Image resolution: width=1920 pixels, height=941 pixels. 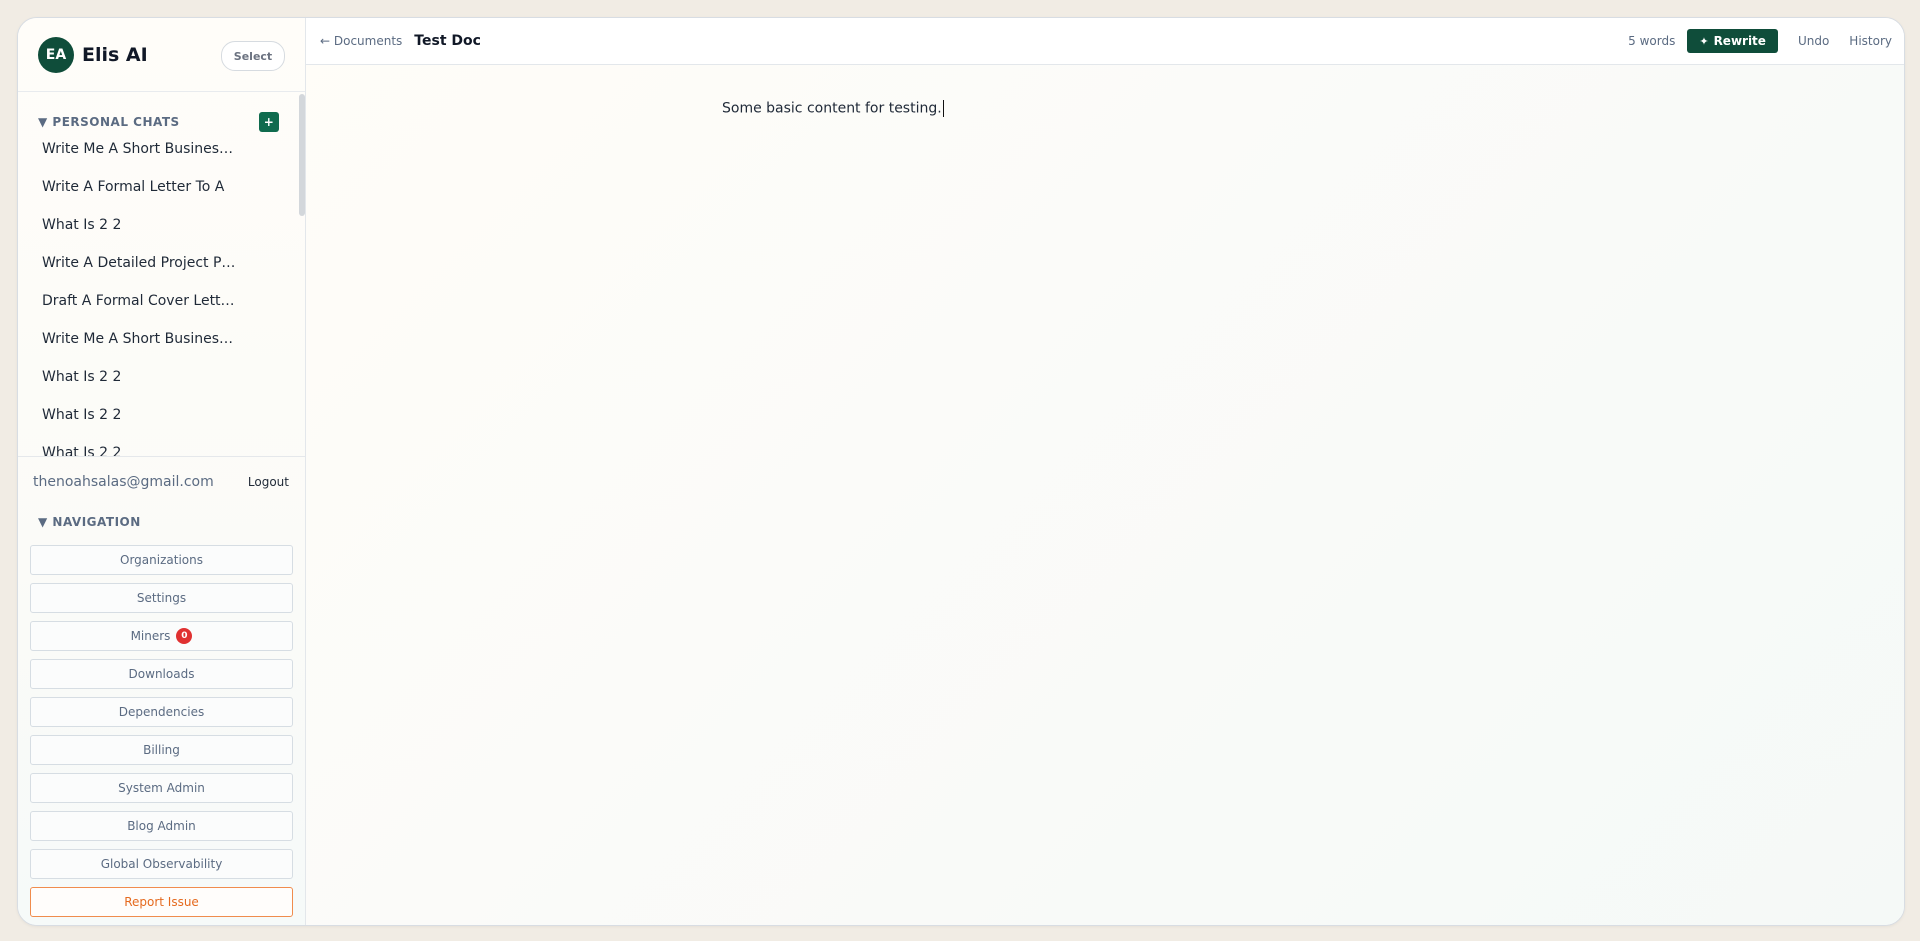 What do you see at coordinates (1652, 41) in the screenshot?
I see `word-count: 5 words` at bounding box center [1652, 41].